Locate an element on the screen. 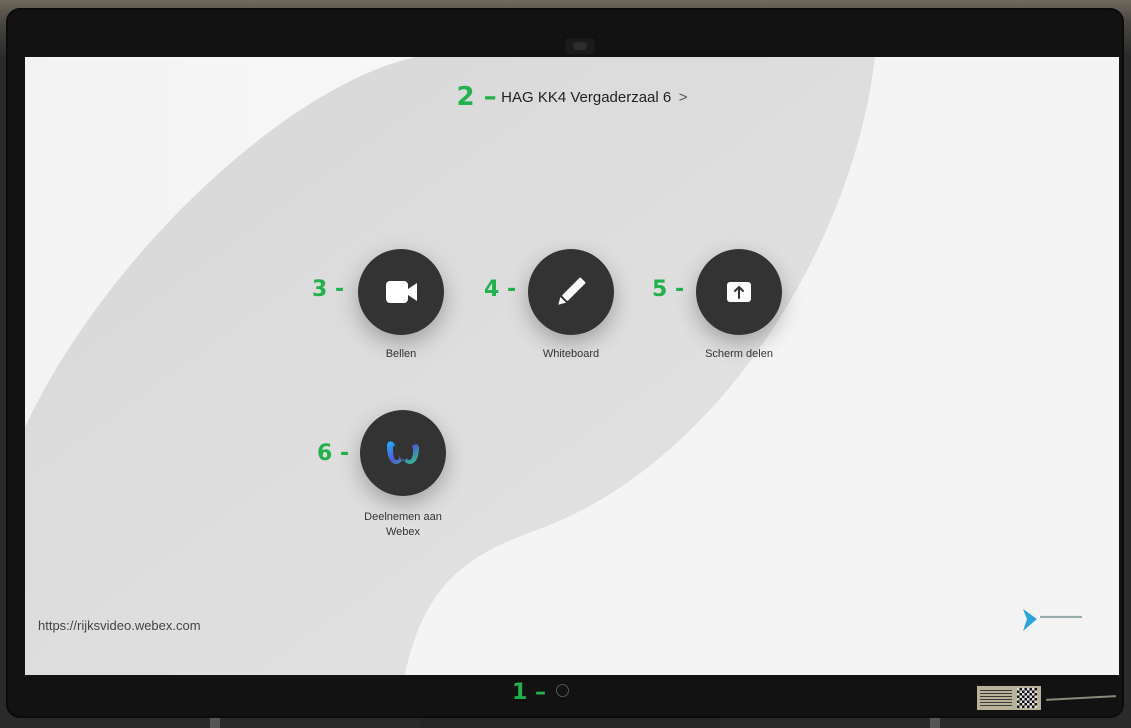 This screenshot has width=1131, height=728. qr-code-icon is located at coordinates (1027, 698).